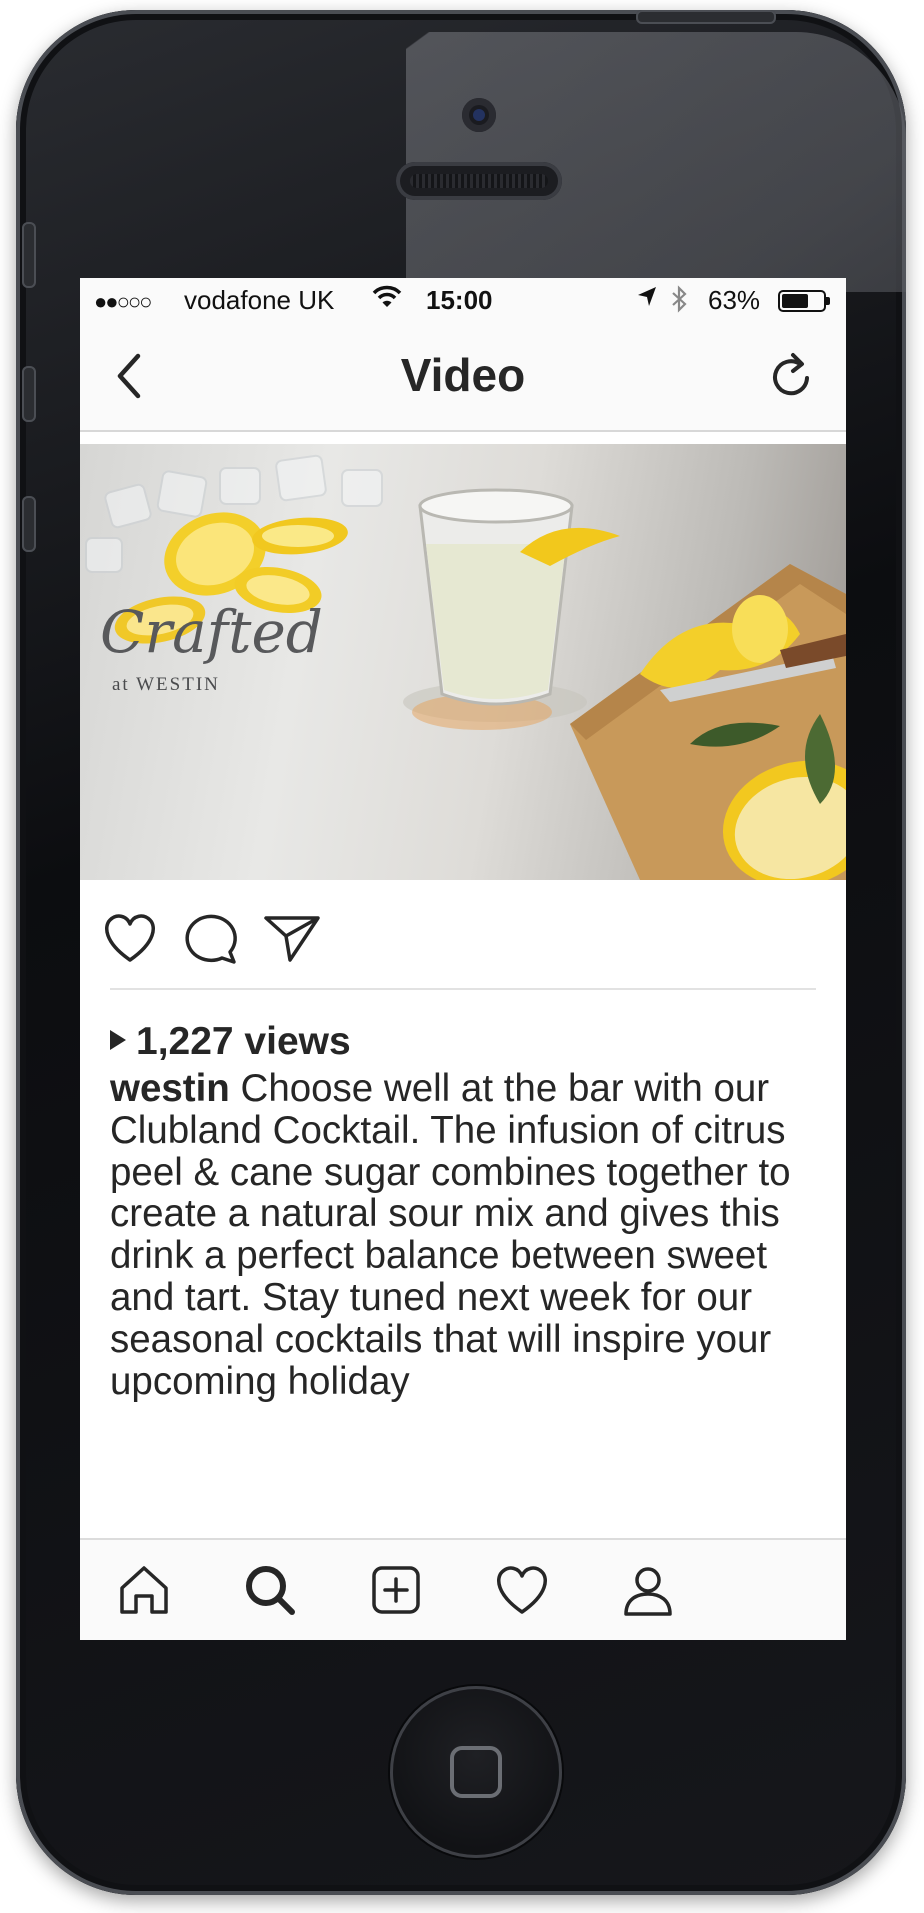  I want to click on carrier-name: vodafone UK, so click(259, 300).